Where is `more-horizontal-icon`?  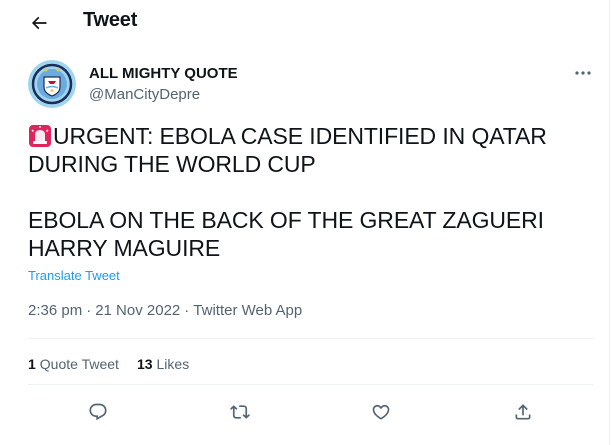 more-horizontal-icon is located at coordinates (583, 73).